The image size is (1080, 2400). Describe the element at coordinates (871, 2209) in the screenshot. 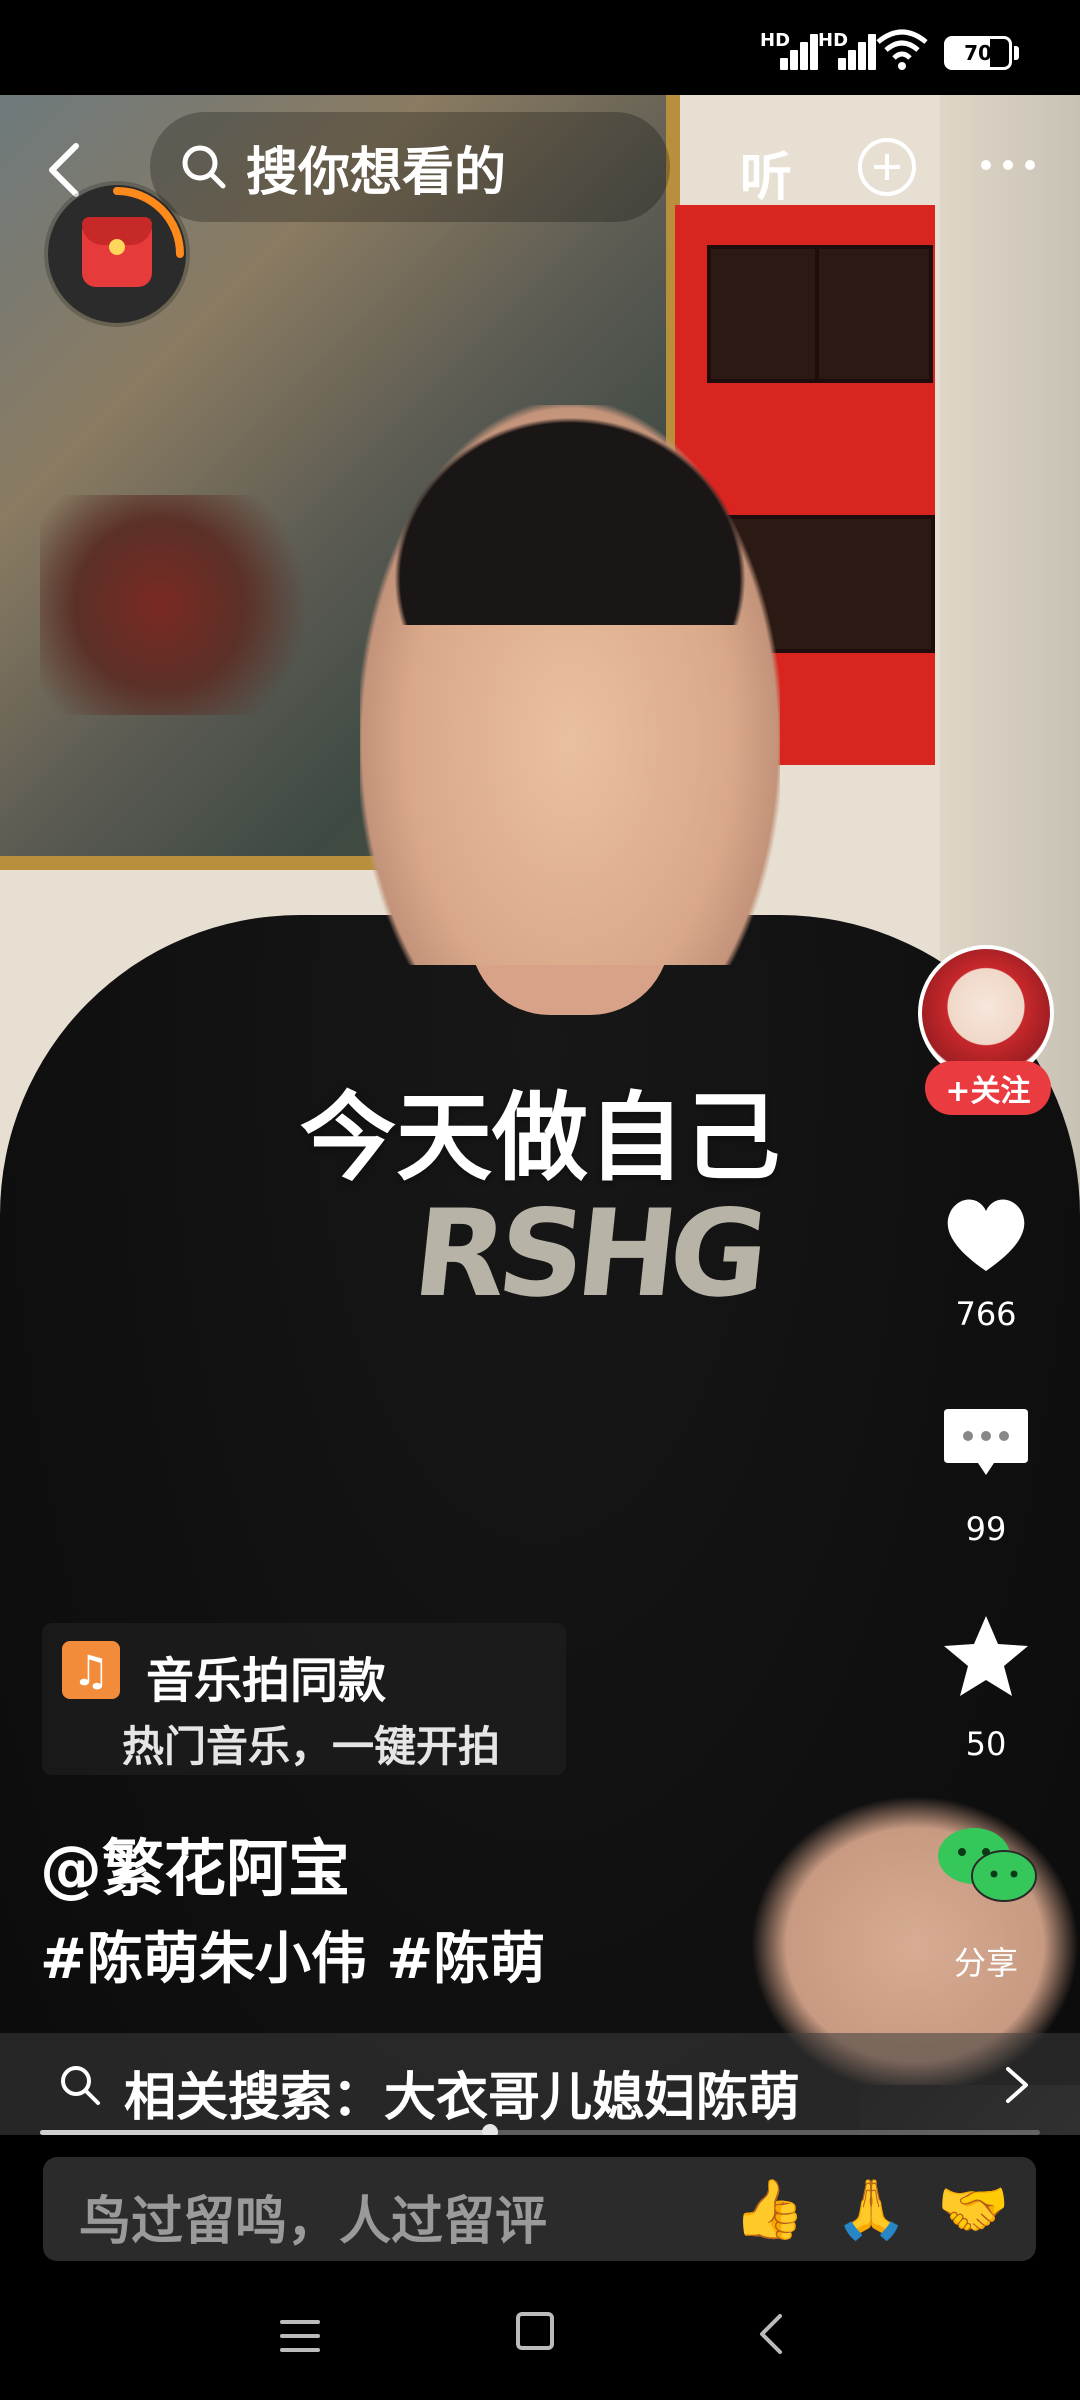

I see `pray-emoji-button: 🙏` at that location.